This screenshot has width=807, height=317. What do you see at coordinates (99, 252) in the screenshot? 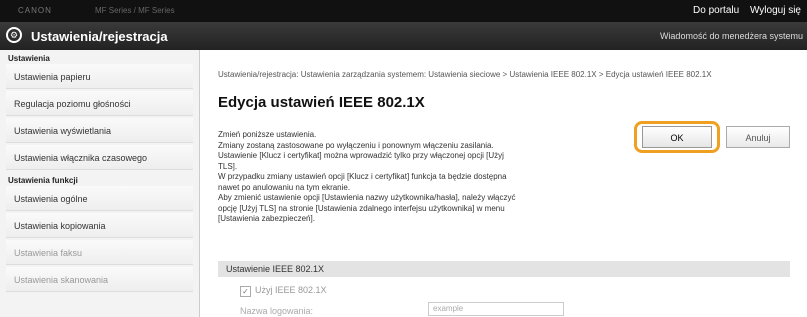
I see `sidebar-item-fax-settings: Ustawienia faksu` at bounding box center [99, 252].